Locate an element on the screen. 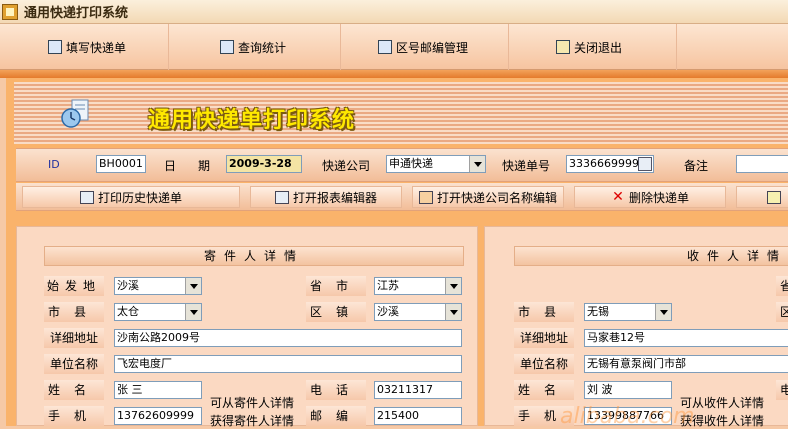 The image size is (788, 429). edit-icon is located at coordinates (385, 47).